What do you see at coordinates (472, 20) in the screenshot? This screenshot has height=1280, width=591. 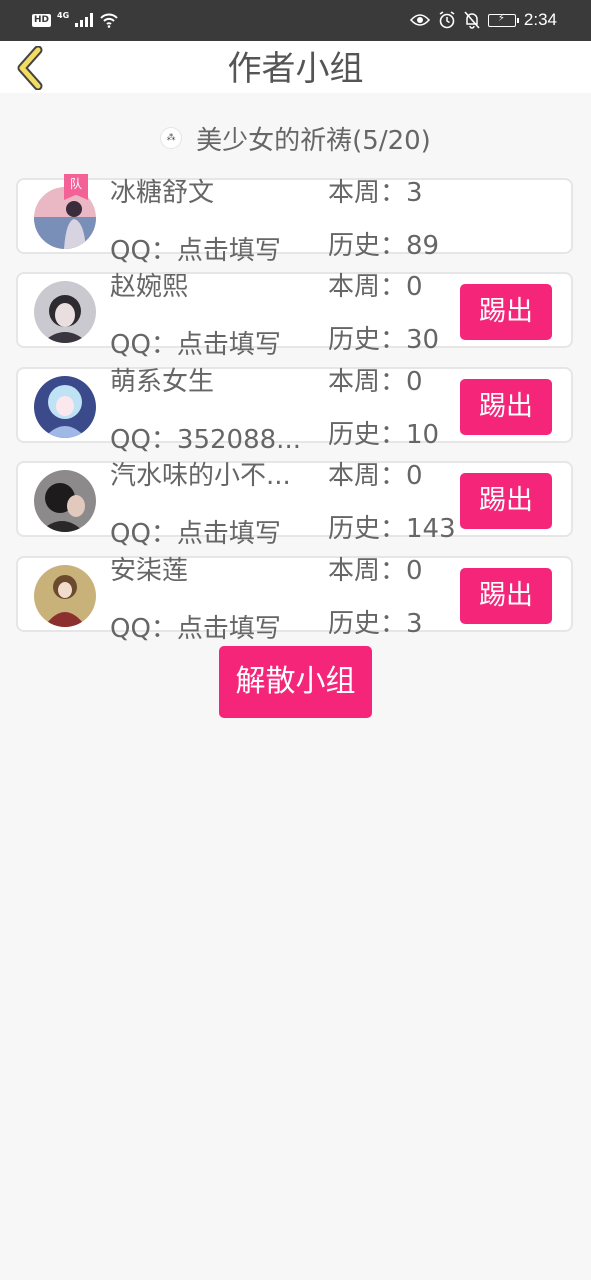 I see `mute-bell-icon` at bounding box center [472, 20].